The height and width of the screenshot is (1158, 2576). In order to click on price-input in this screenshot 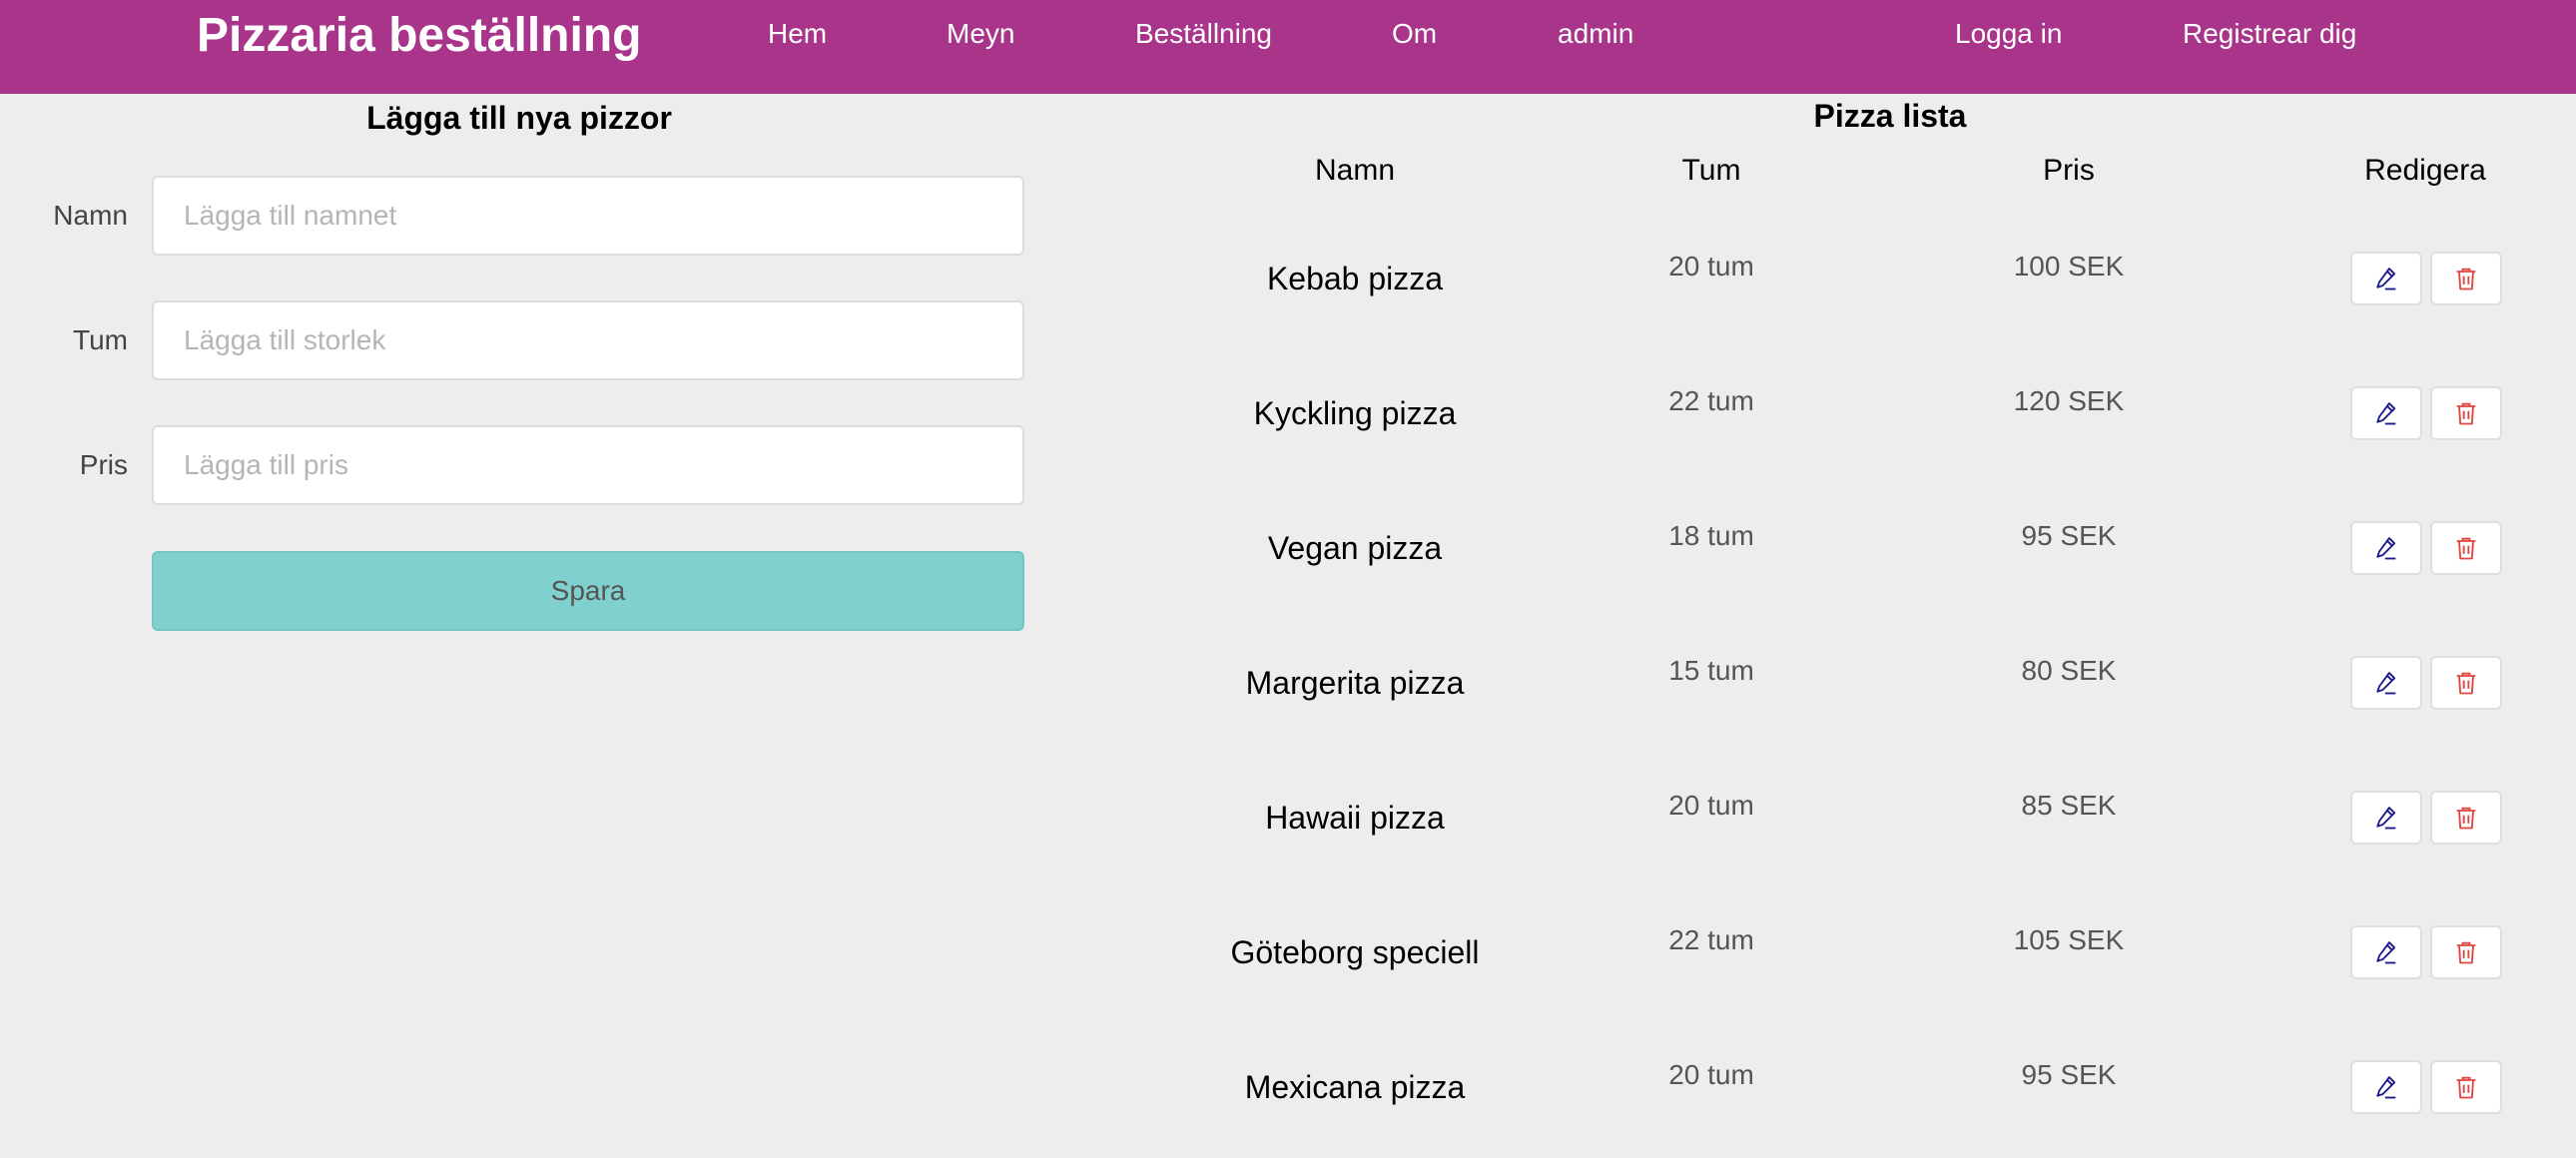, I will do `click(588, 465)`.